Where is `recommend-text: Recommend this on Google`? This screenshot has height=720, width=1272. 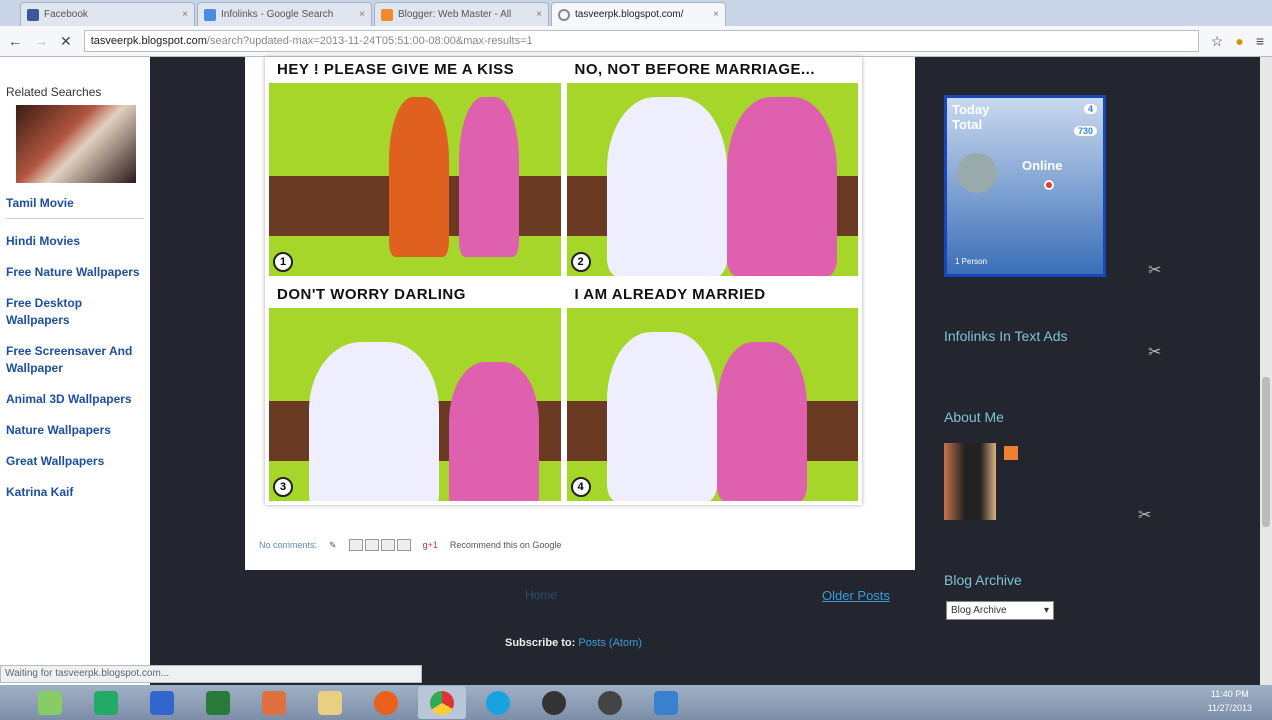
recommend-text: Recommend this on Google is located at coordinates (505, 545).